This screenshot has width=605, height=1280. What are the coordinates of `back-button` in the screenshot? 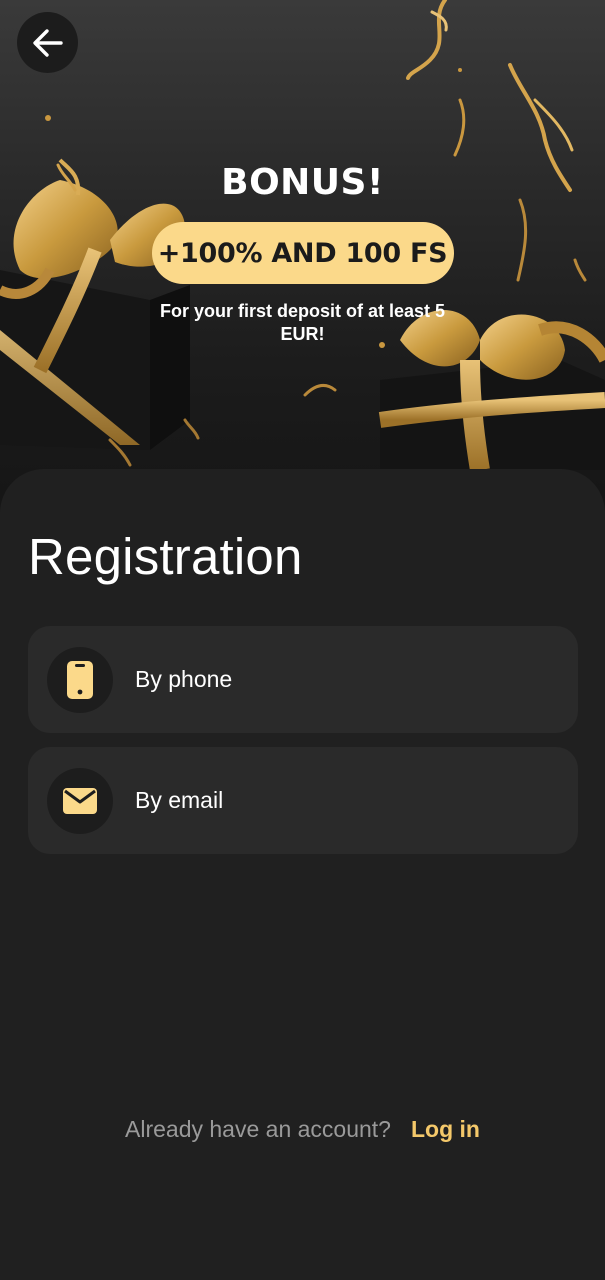 It's located at (47, 42).